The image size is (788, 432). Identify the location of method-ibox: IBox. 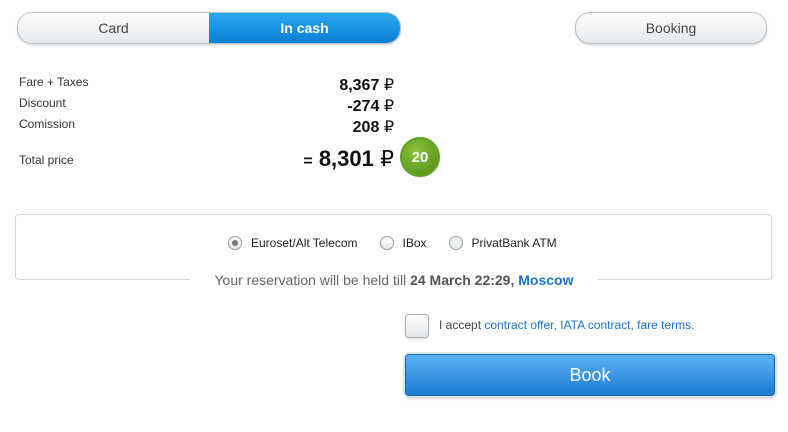
(403, 243).